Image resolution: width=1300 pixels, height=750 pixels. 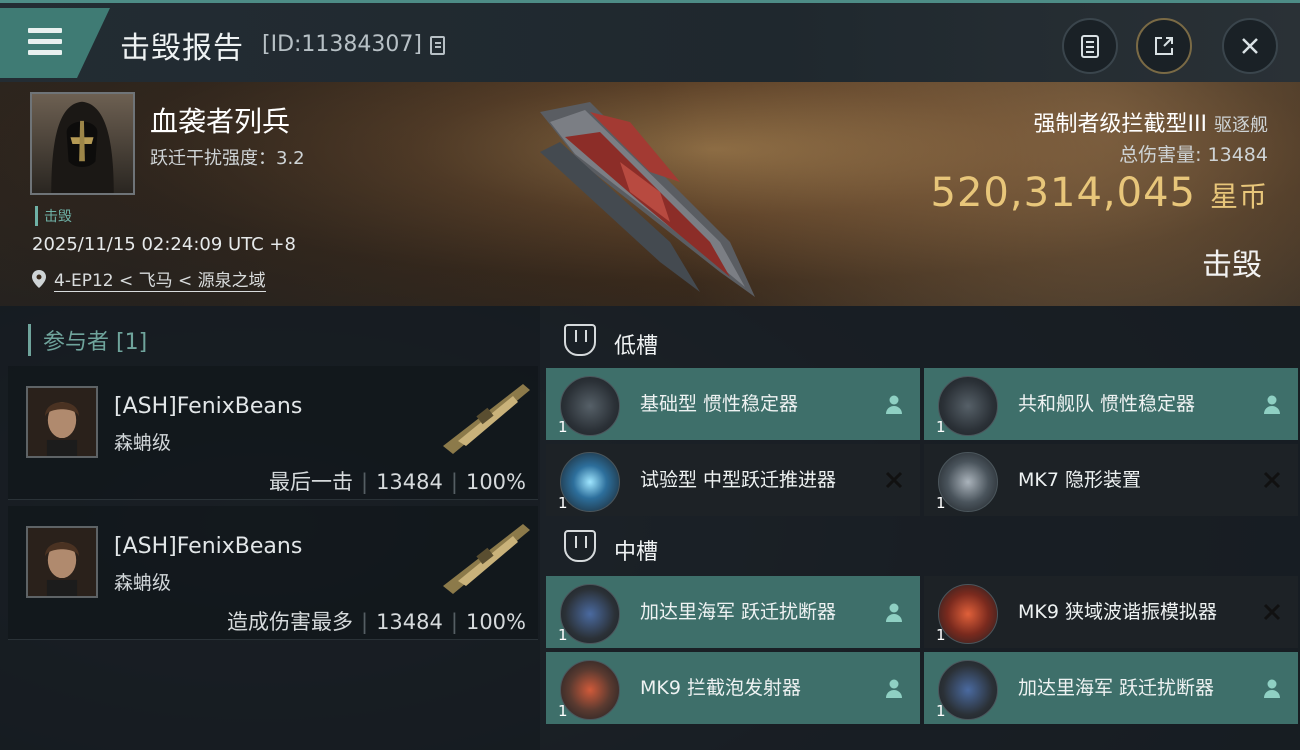 I want to click on location-pin-icon, so click(x=39, y=279).